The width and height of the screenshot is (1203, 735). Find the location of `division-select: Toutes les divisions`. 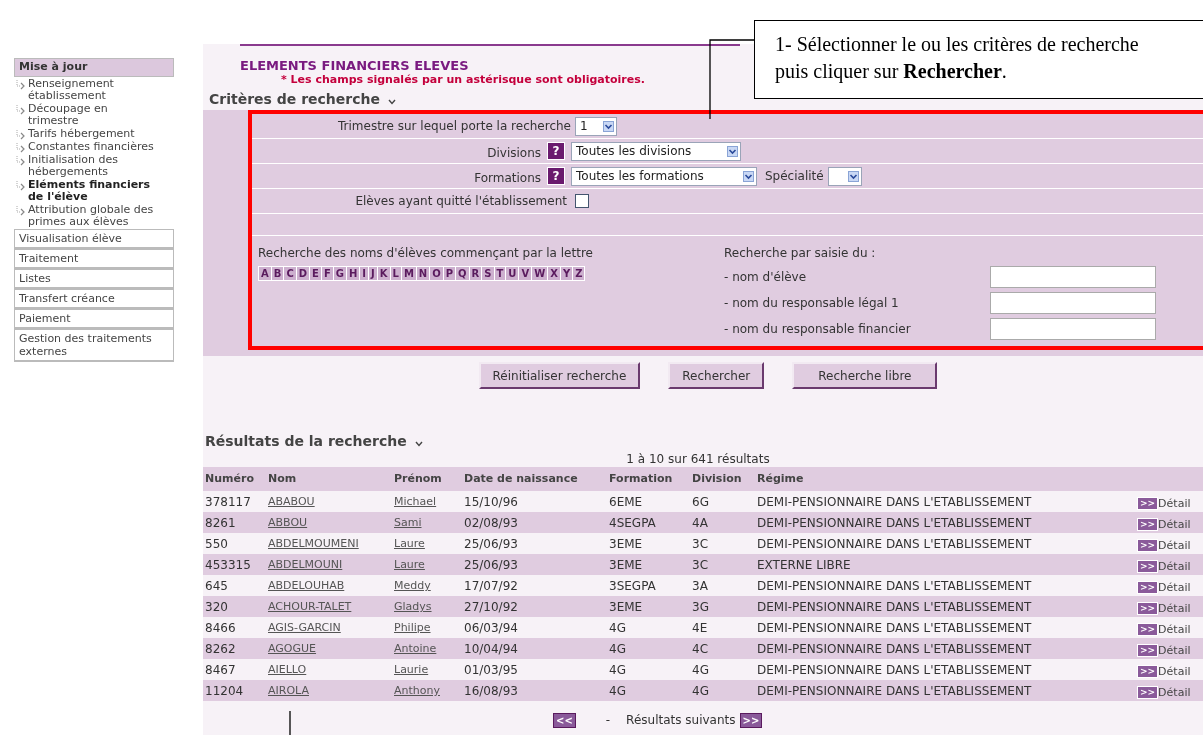

division-select: Toutes les divisions is located at coordinates (656, 151).